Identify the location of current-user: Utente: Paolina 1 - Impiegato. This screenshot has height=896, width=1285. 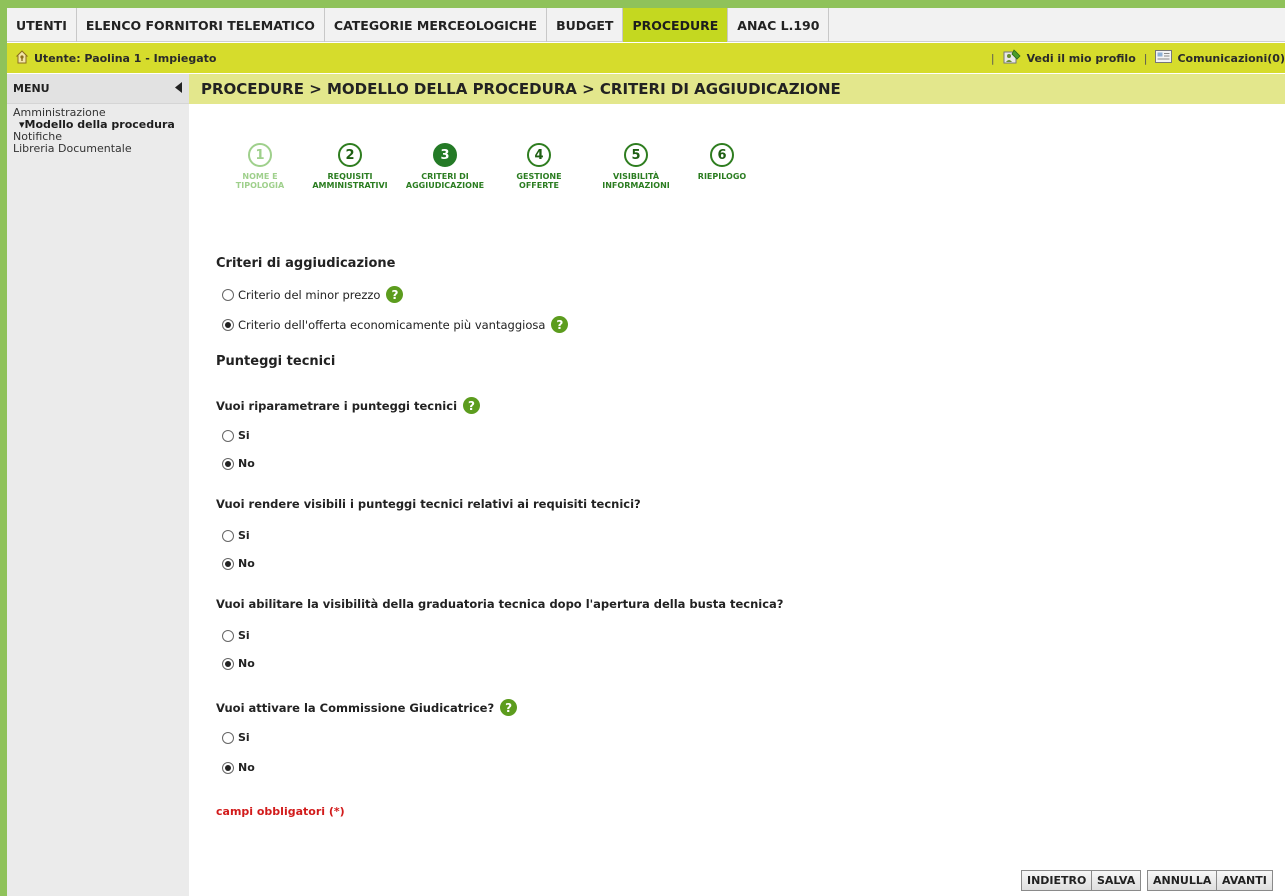
(111, 58).